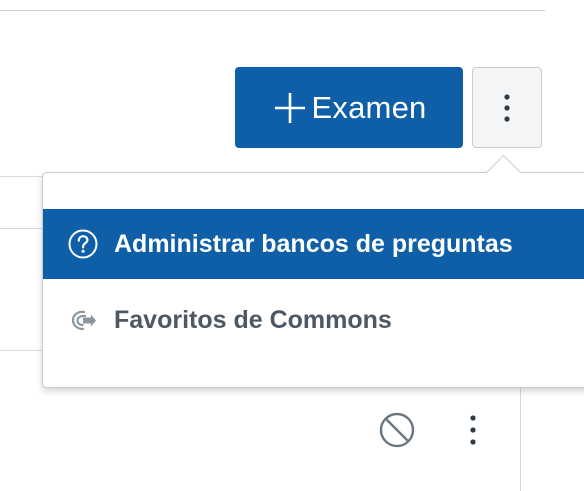 The width and height of the screenshot is (584, 491). I want to click on plus-icon, so click(289, 107).